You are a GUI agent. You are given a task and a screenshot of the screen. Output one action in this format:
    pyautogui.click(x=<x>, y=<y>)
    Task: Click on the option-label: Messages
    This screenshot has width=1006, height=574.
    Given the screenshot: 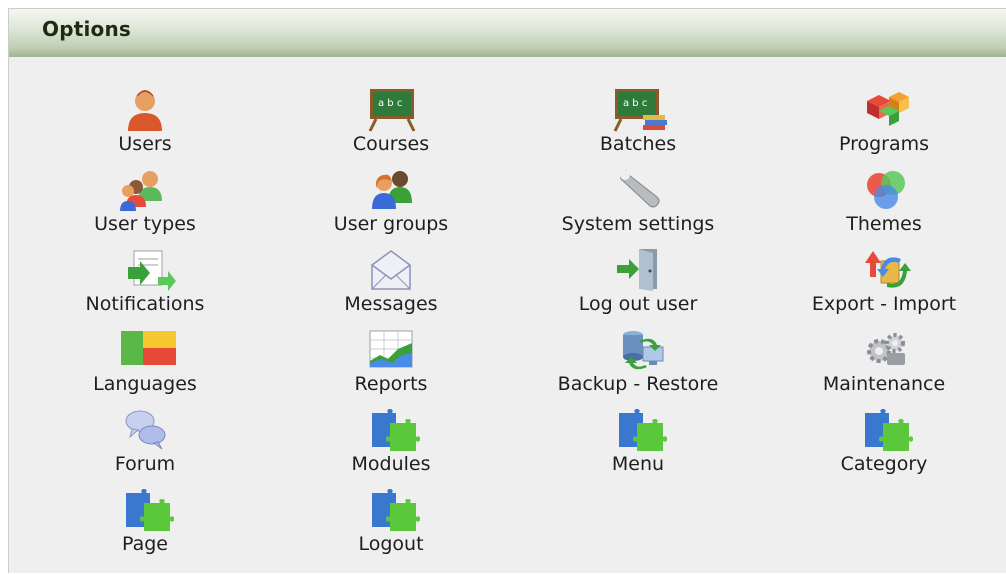 What is the action you would take?
    pyautogui.click(x=391, y=304)
    